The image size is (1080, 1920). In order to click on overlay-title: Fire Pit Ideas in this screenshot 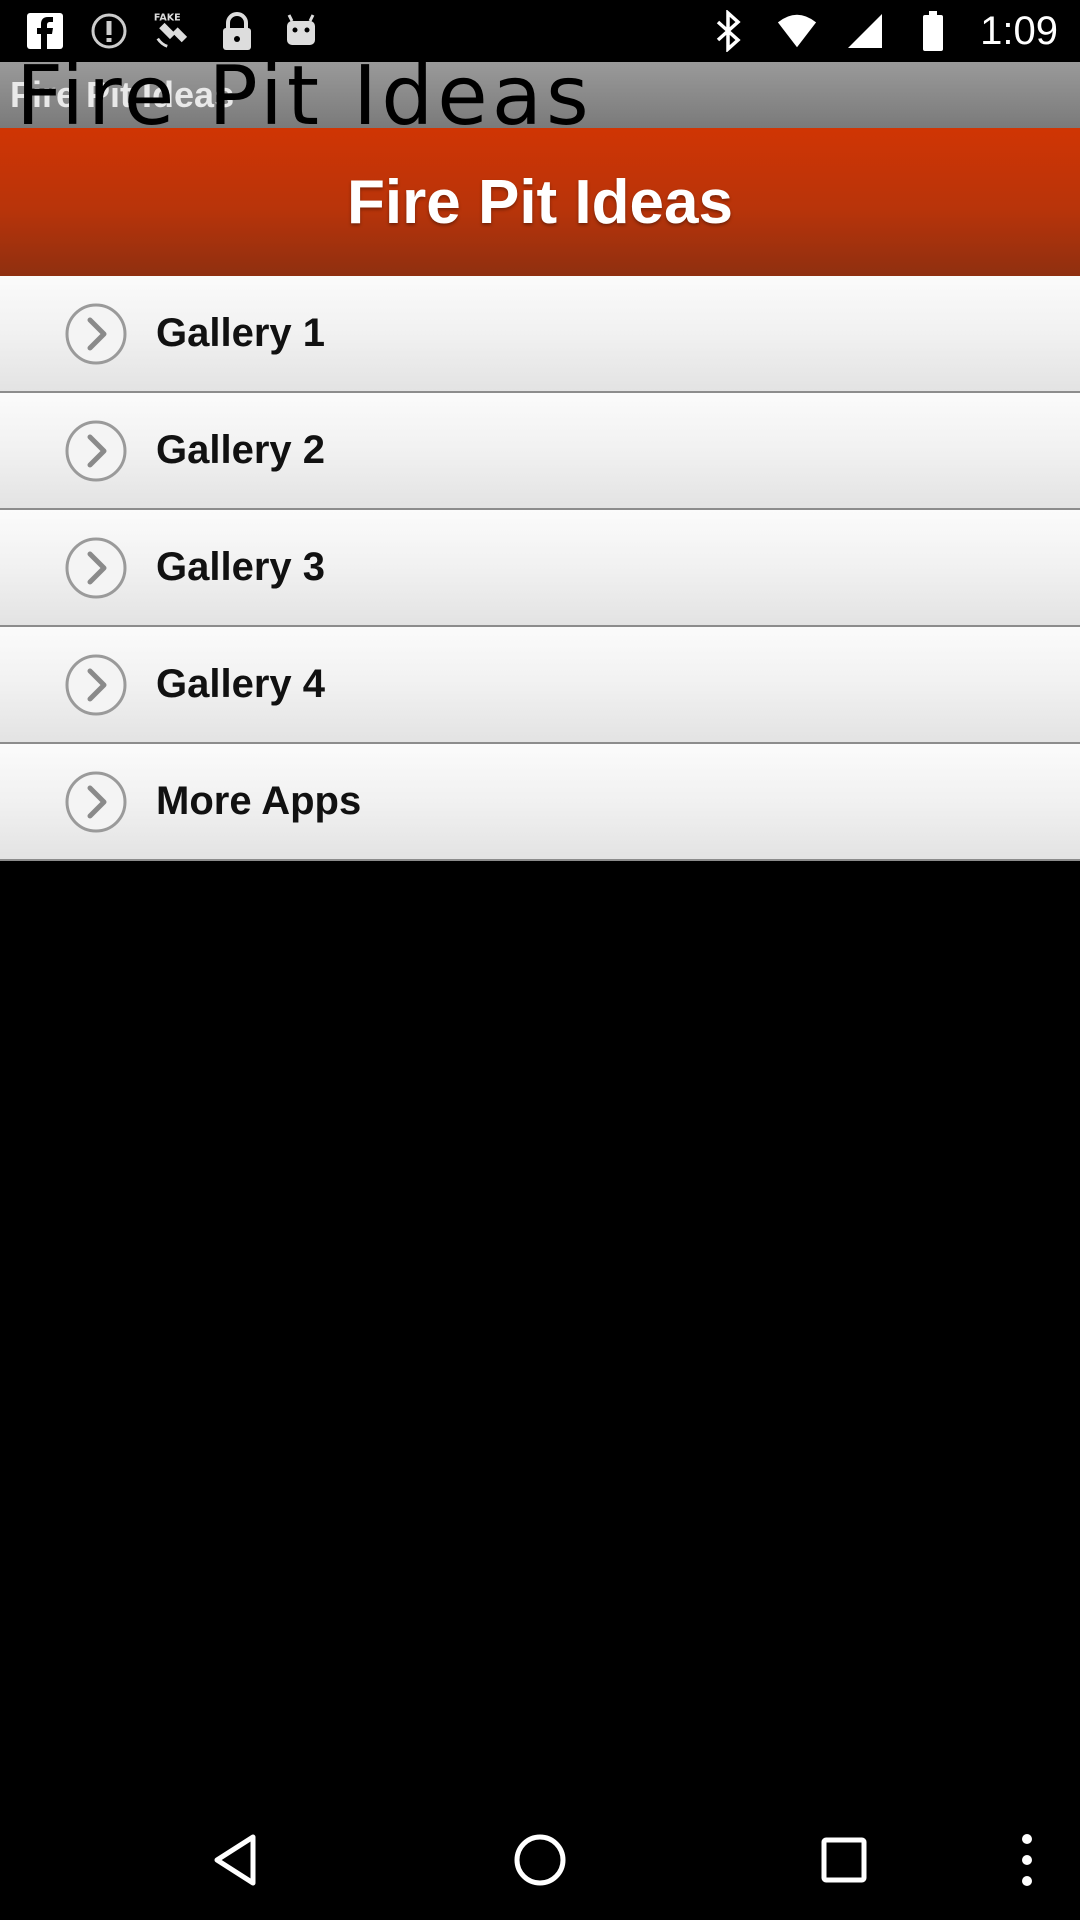, I will do `click(304, 96)`.